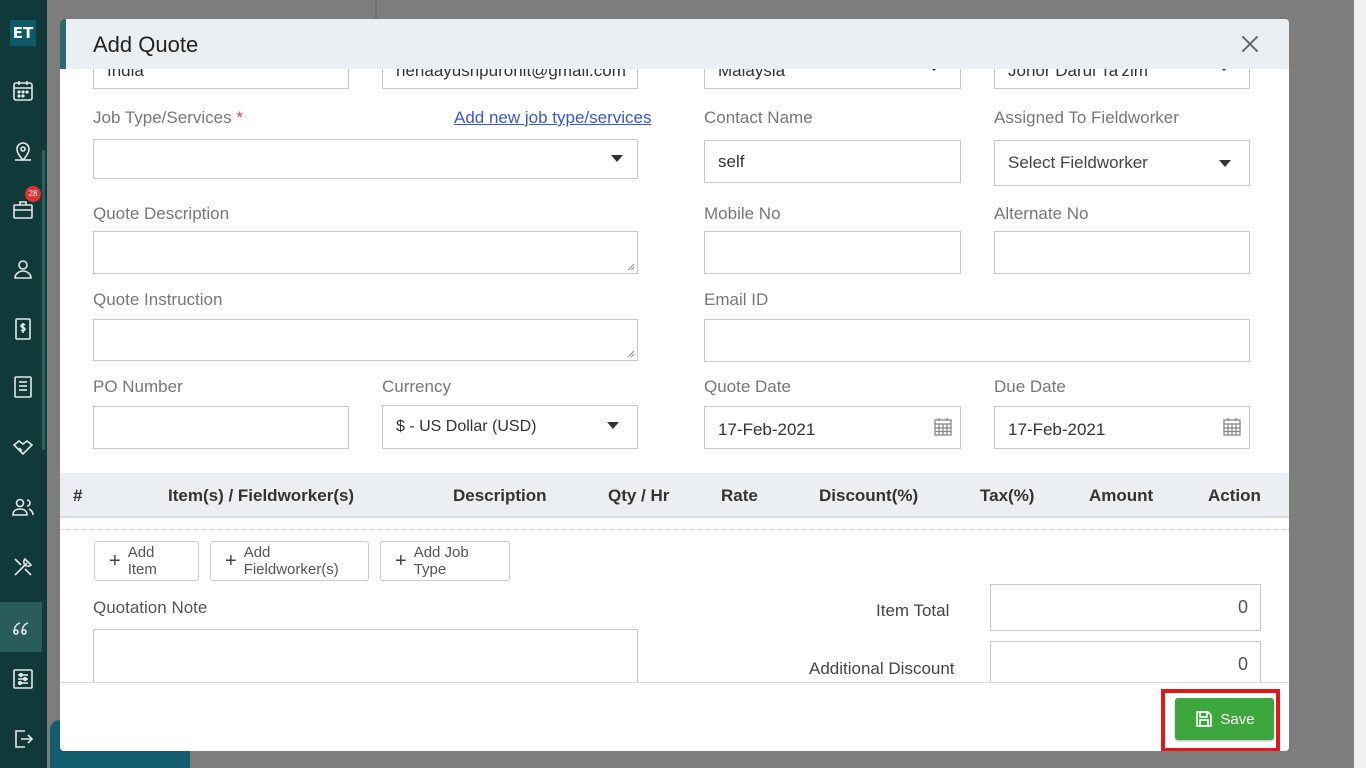 The image size is (1366, 768). I want to click on currency-label: Currency, so click(416, 386).